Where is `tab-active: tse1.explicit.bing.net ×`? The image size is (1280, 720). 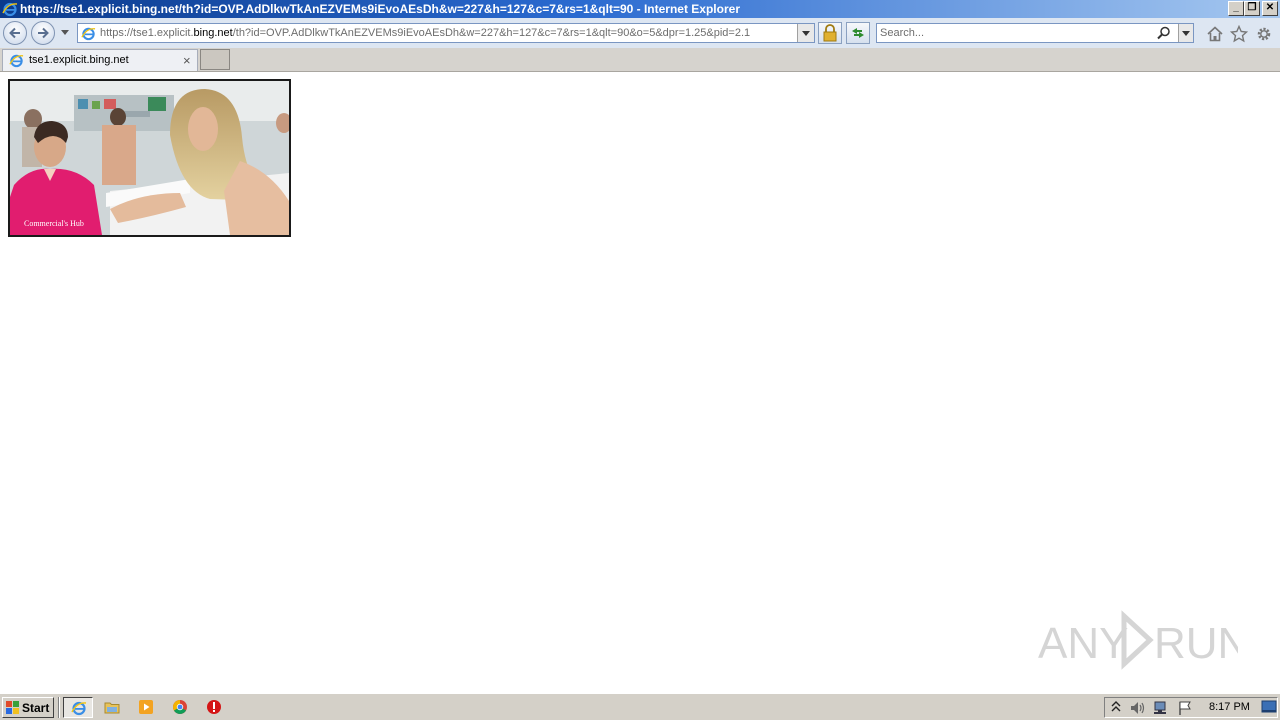
tab-active: tse1.explicit.bing.net × is located at coordinates (100, 60).